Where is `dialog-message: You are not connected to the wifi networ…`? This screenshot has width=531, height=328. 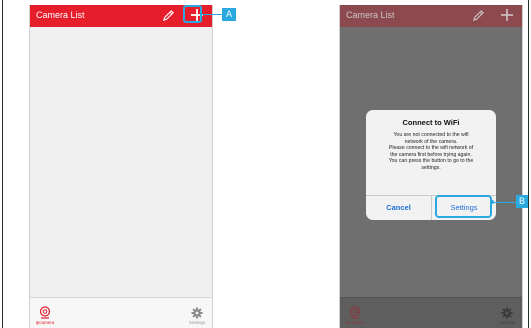
dialog-message: You are not connected to the wifi networ… is located at coordinates (431, 151).